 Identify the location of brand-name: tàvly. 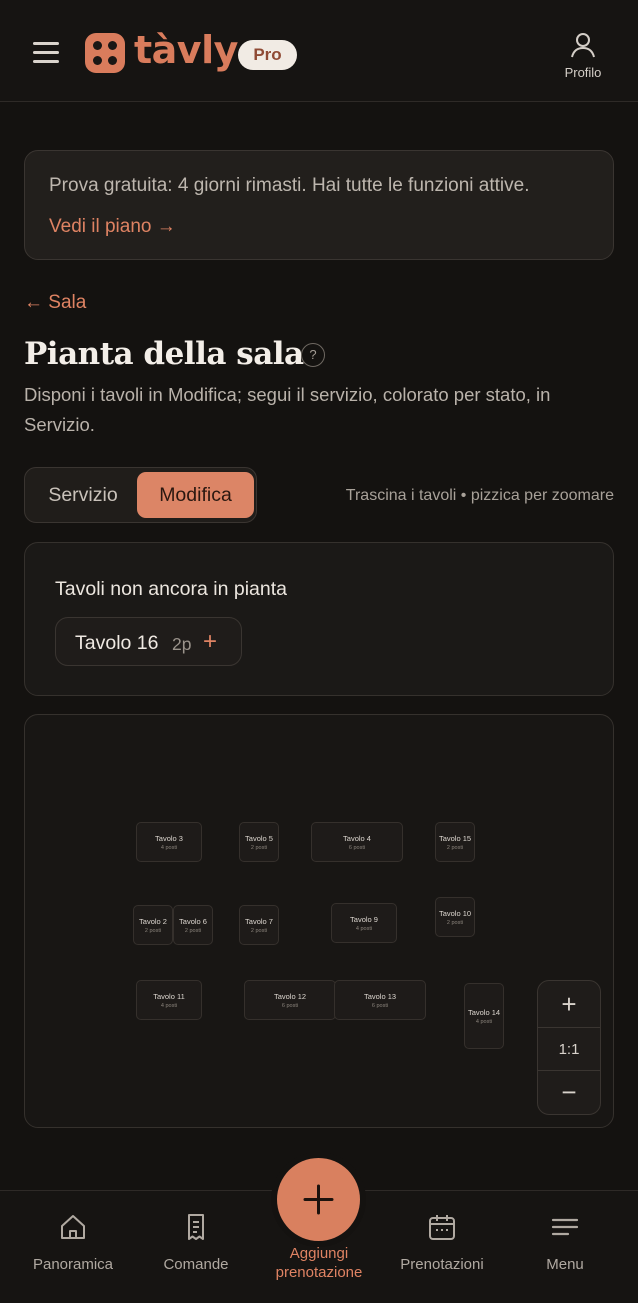
(186, 50).